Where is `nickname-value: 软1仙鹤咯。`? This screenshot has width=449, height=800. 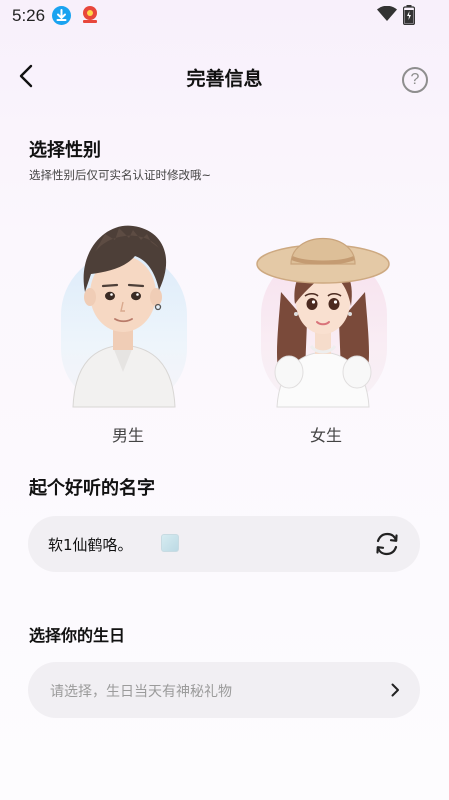
nickname-value: 软1仙鹤咯。 is located at coordinates (90, 545).